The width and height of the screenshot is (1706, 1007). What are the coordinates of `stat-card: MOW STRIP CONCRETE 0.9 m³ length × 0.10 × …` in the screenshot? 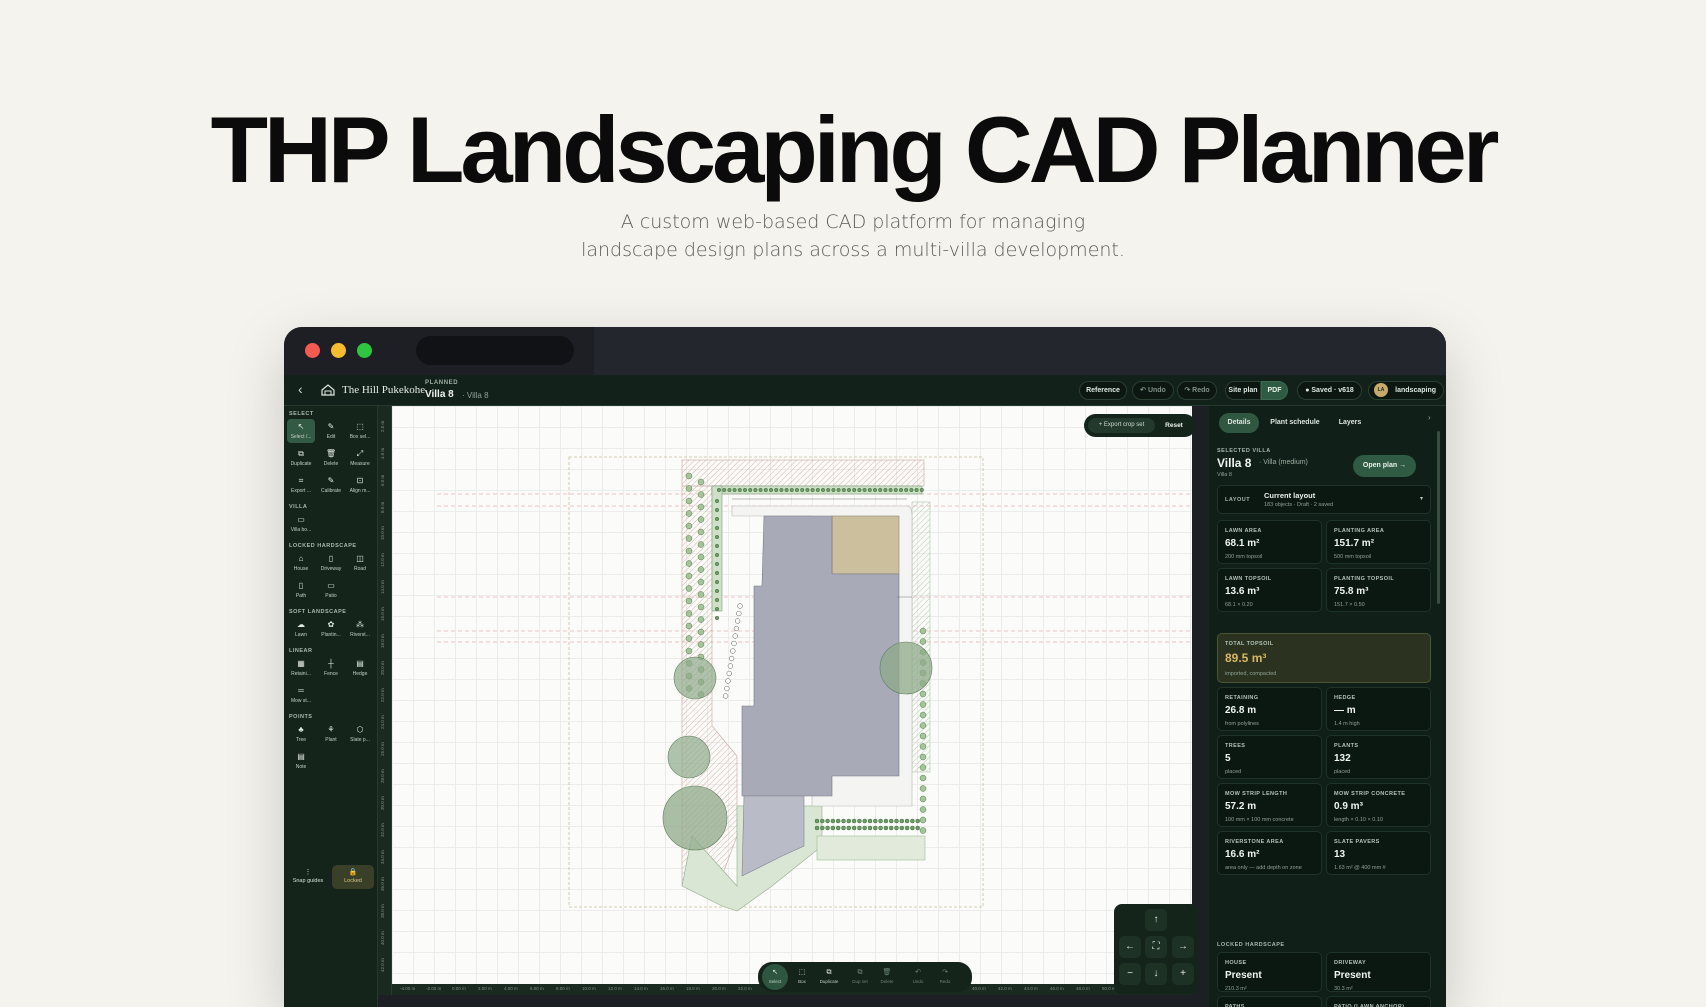 It's located at (1378, 805).